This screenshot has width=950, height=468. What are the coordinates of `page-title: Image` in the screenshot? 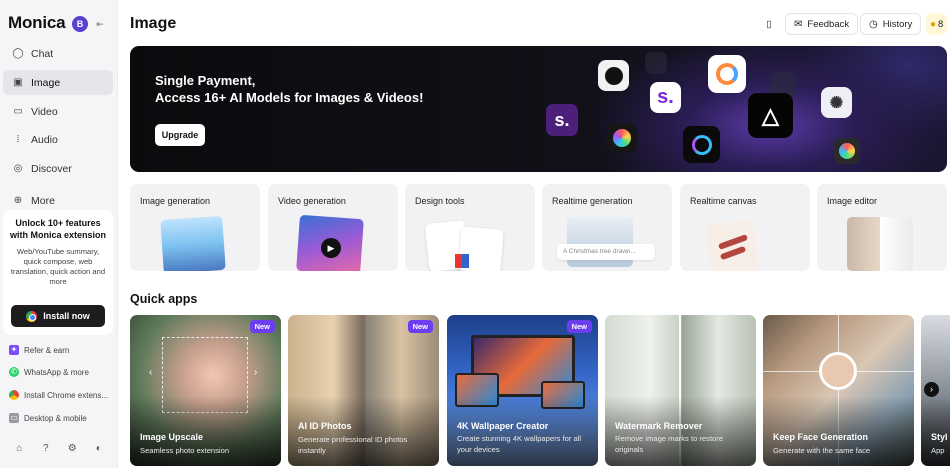 It's located at (153, 23).